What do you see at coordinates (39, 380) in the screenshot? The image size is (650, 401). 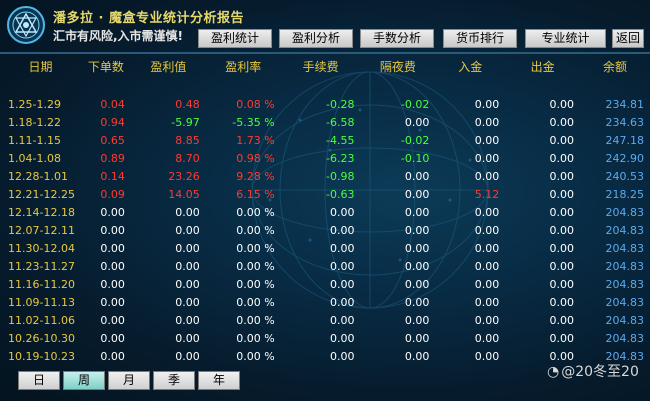 I see `period-tab-day: 日` at bounding box center [39, 380].